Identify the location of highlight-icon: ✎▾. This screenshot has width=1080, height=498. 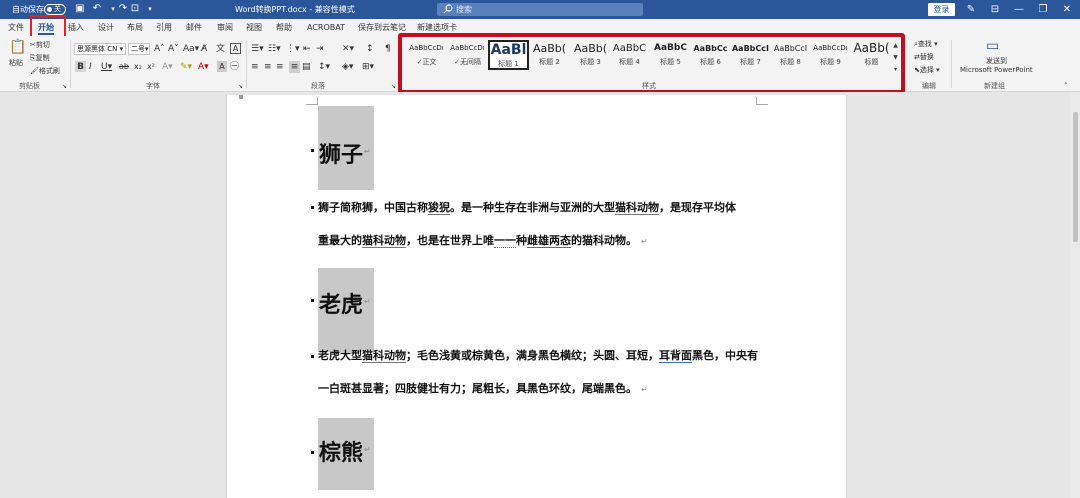
(186, 67).